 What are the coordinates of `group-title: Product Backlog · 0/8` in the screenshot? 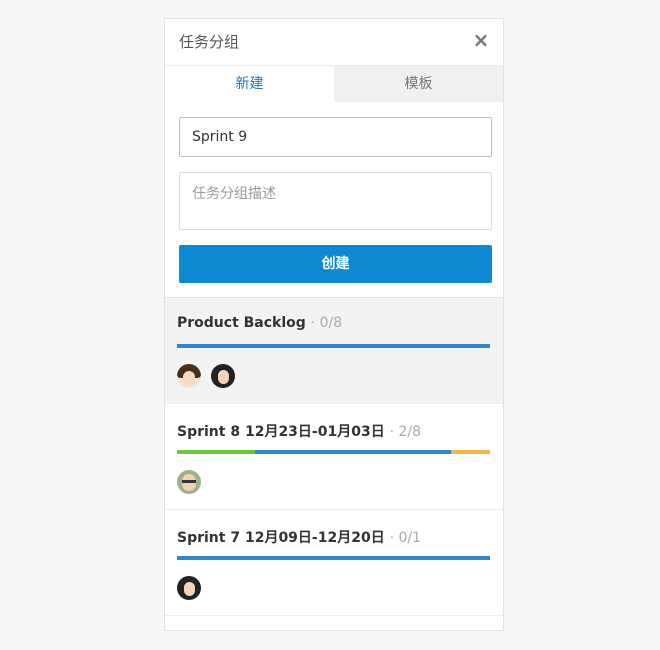 It's located at (259, 323).